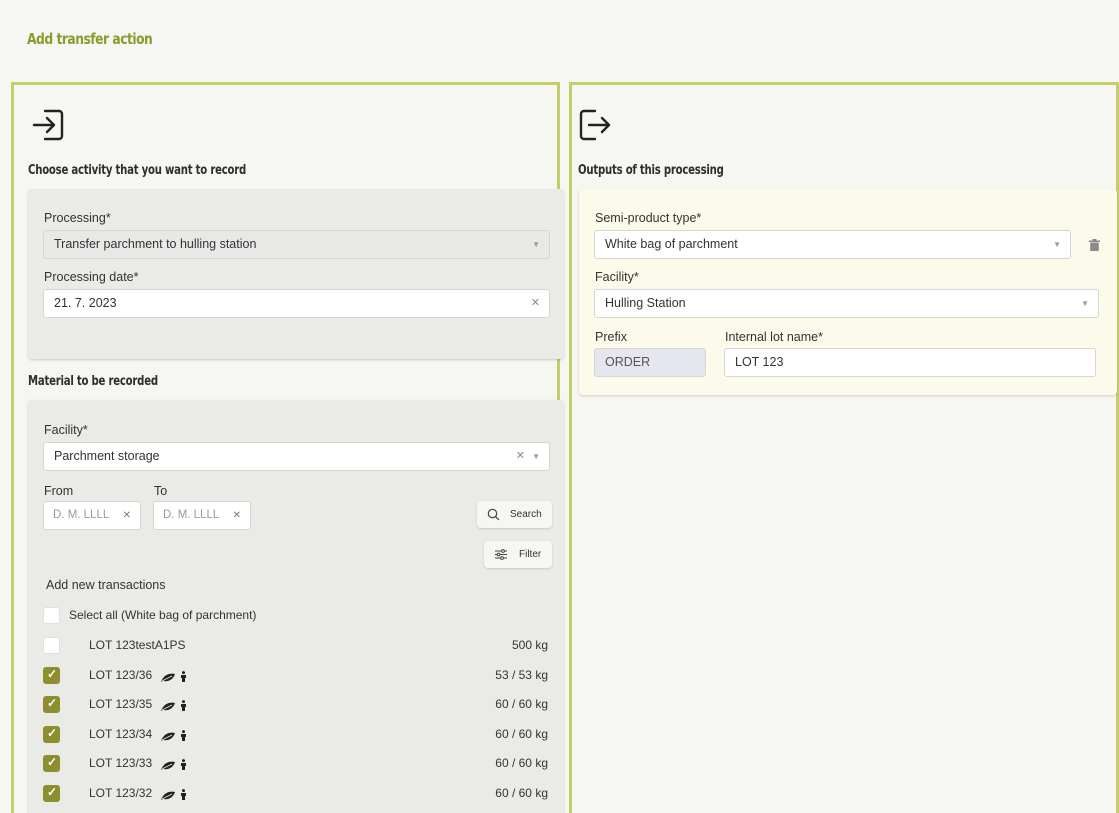 This screenshot has height=813, width=1119. Describe the element at coordinates (90, 39) in the screenshot. I see `page-title: Add transfer action` at that location.